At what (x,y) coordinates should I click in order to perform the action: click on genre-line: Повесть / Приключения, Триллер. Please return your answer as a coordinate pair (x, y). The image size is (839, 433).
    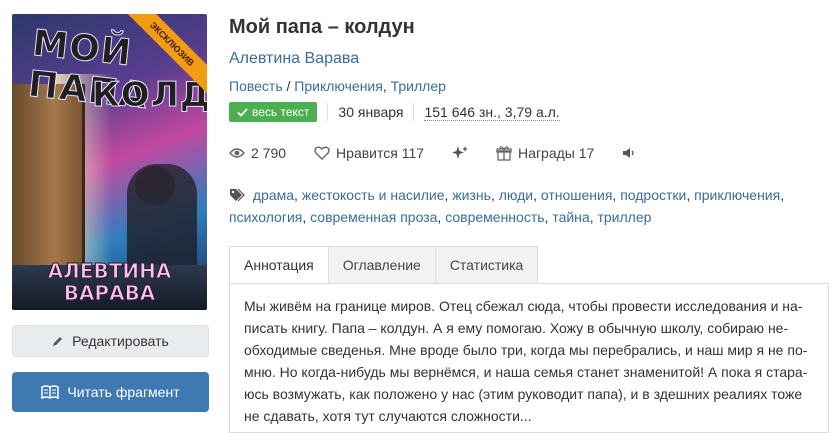
    Looking at the image, I should click on (337, 86).